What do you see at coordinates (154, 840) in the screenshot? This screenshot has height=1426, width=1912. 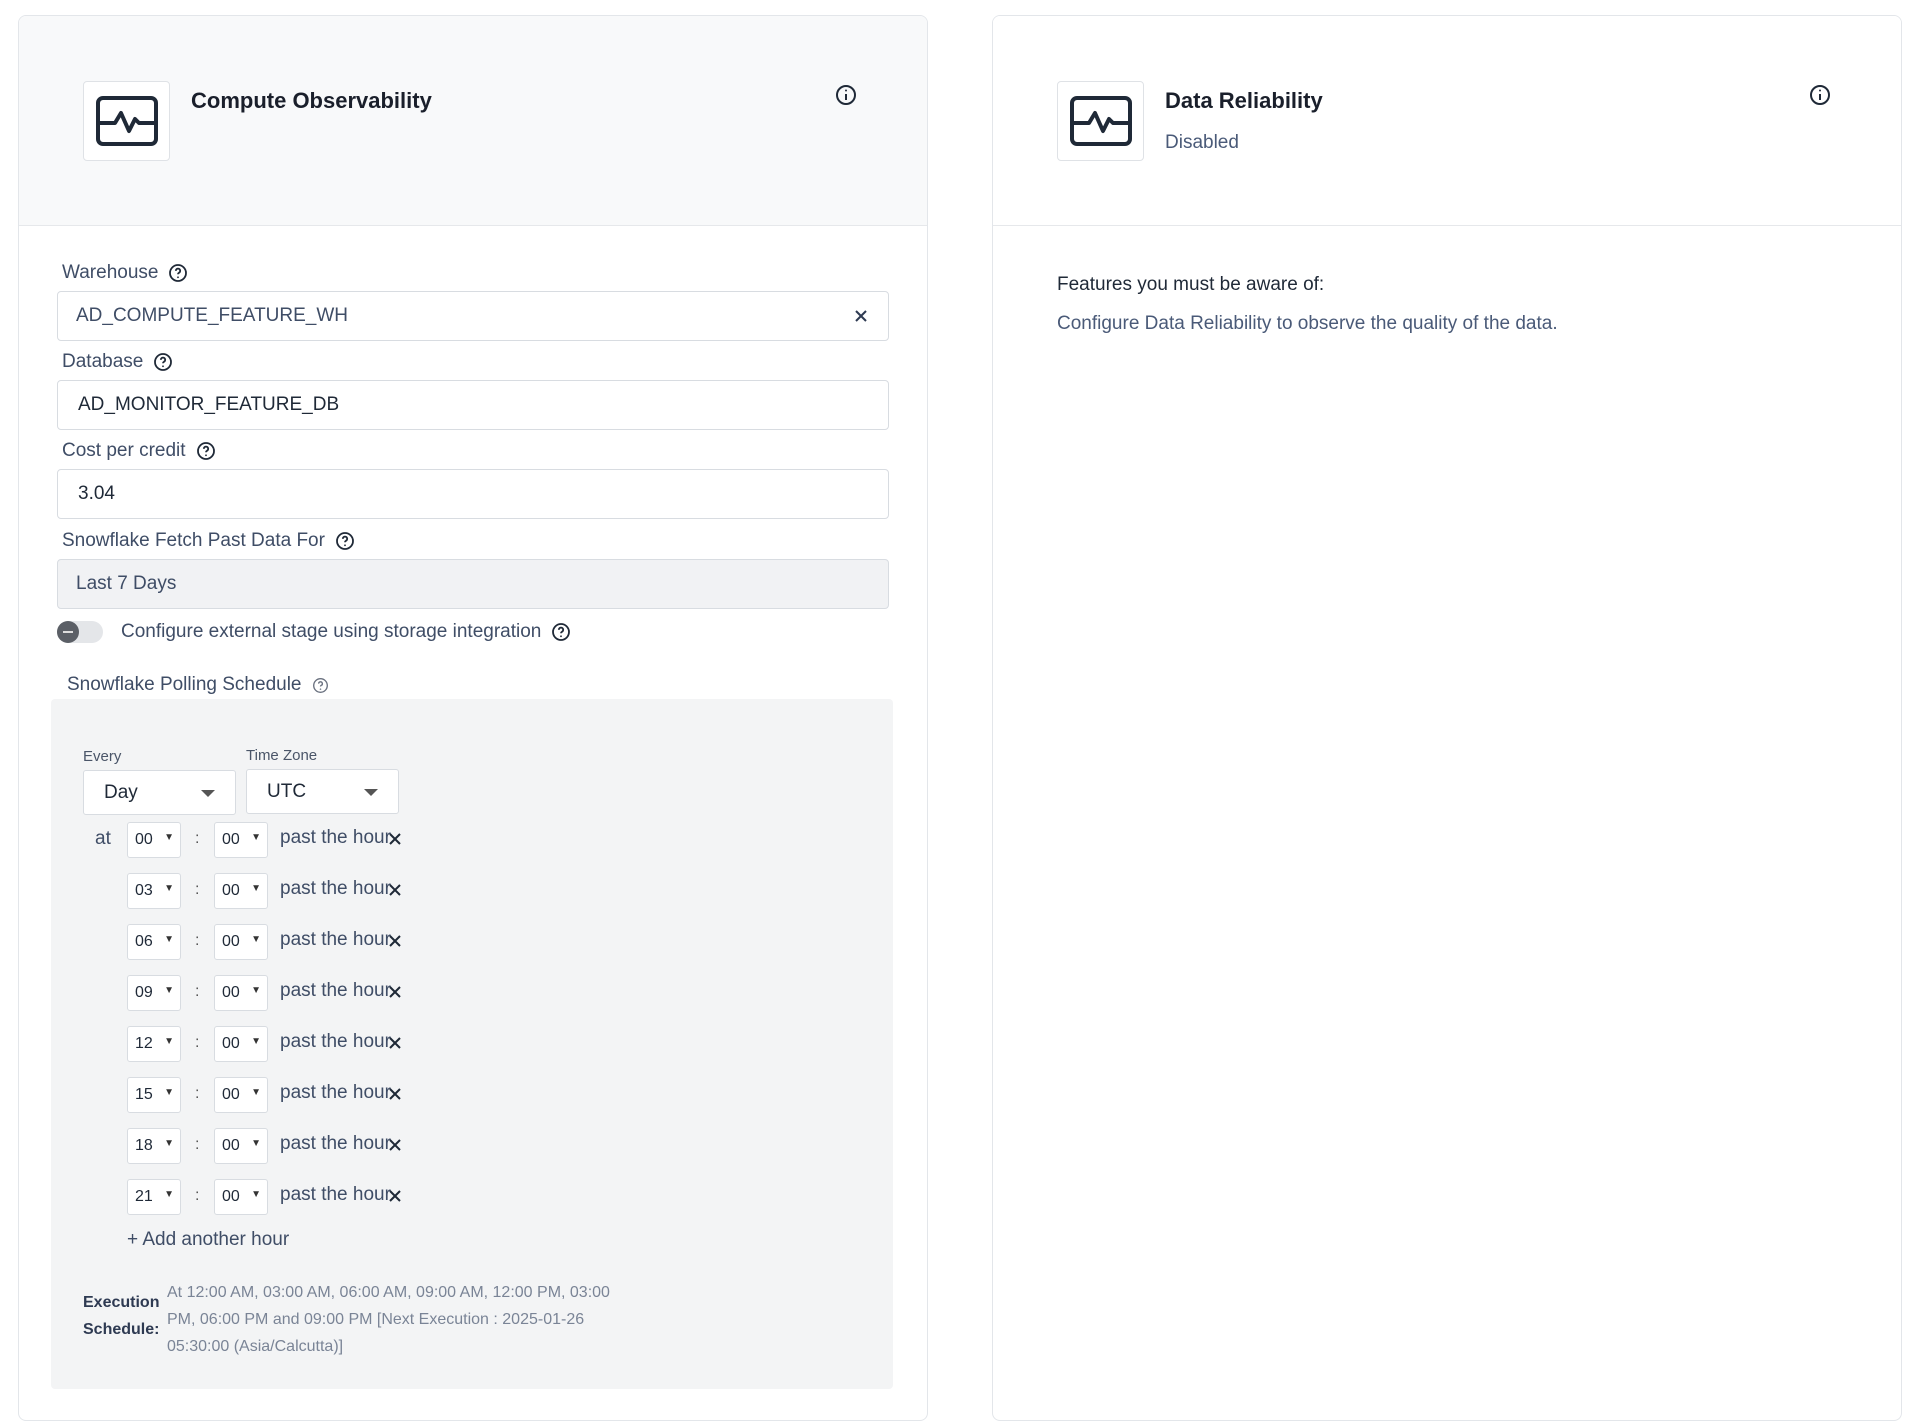 I see `hour-select: 00 ▼` at bounding box center [154, 840].